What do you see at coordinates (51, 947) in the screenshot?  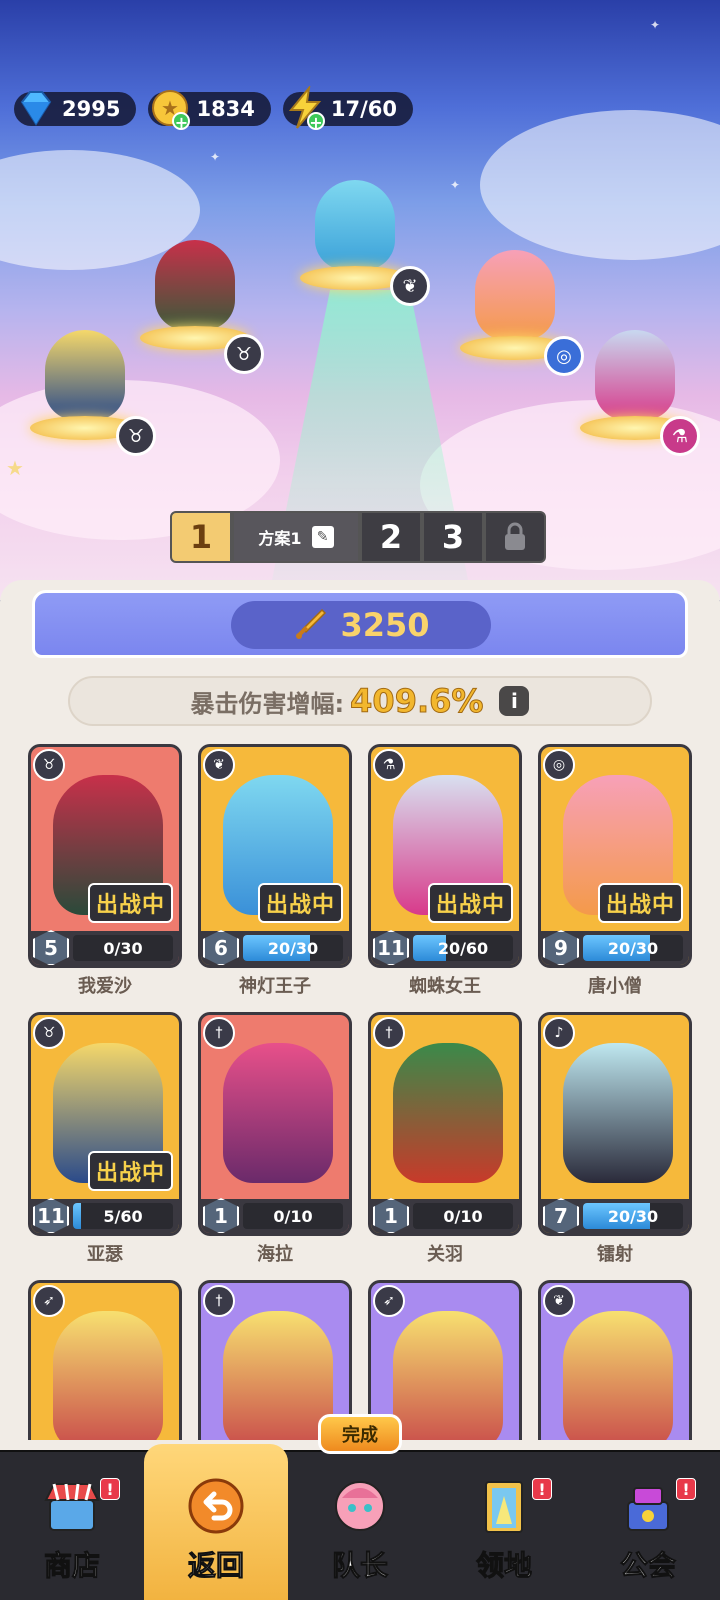 I see `level-badge: 5` at bounding box center [51, 947].